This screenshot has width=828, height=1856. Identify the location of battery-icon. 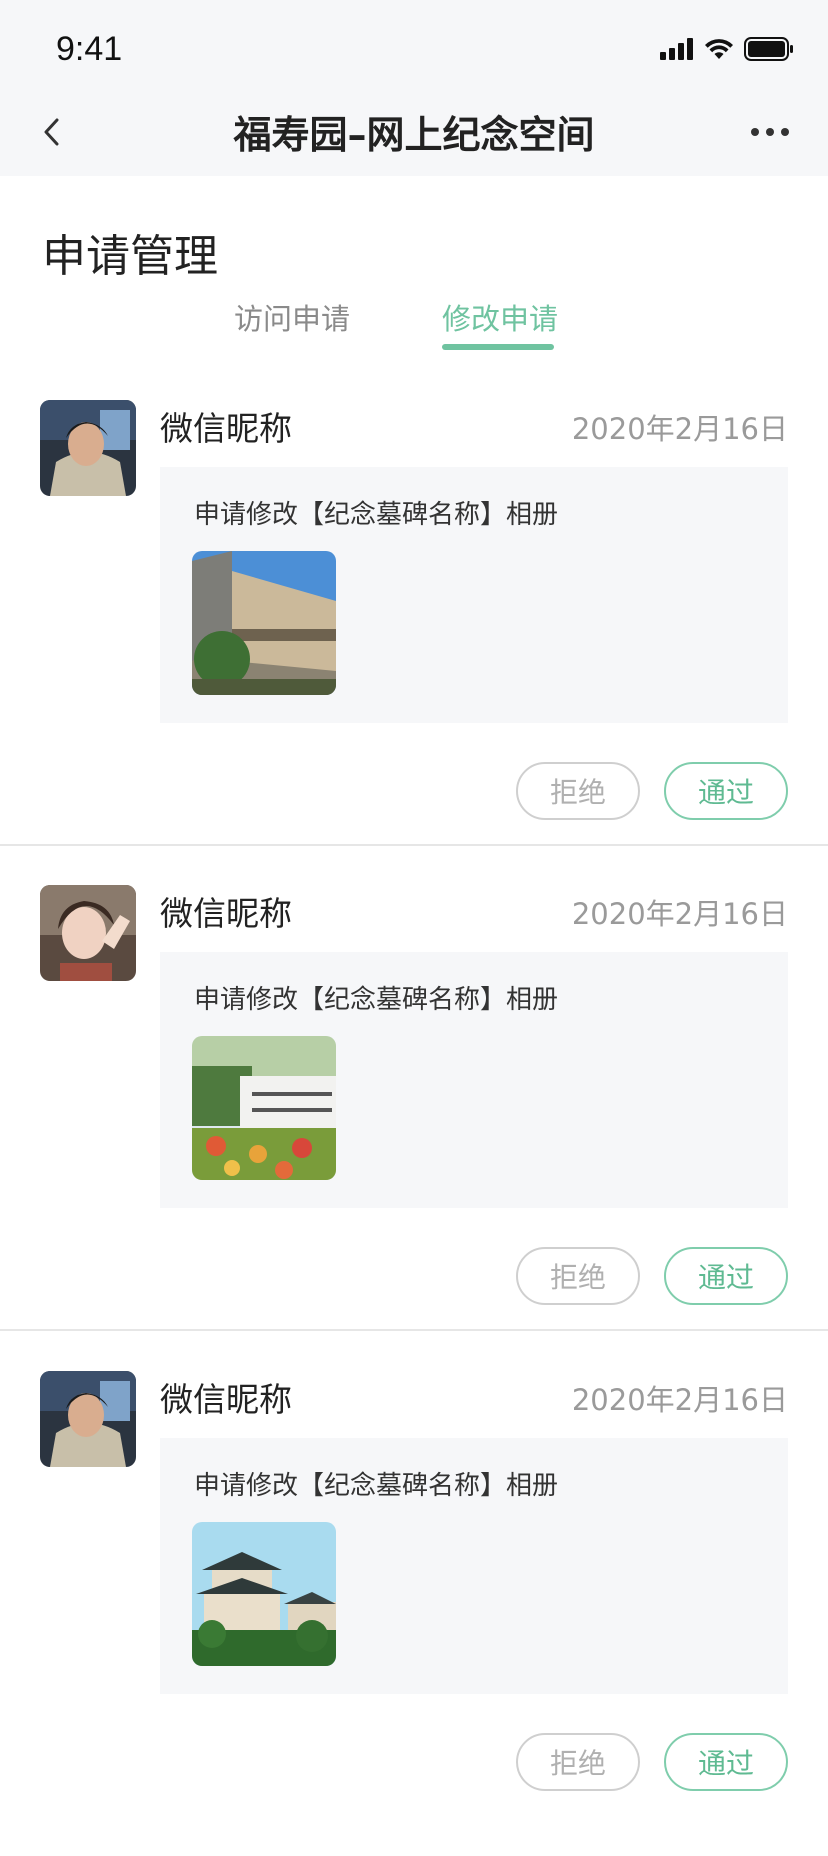
(768, 49).